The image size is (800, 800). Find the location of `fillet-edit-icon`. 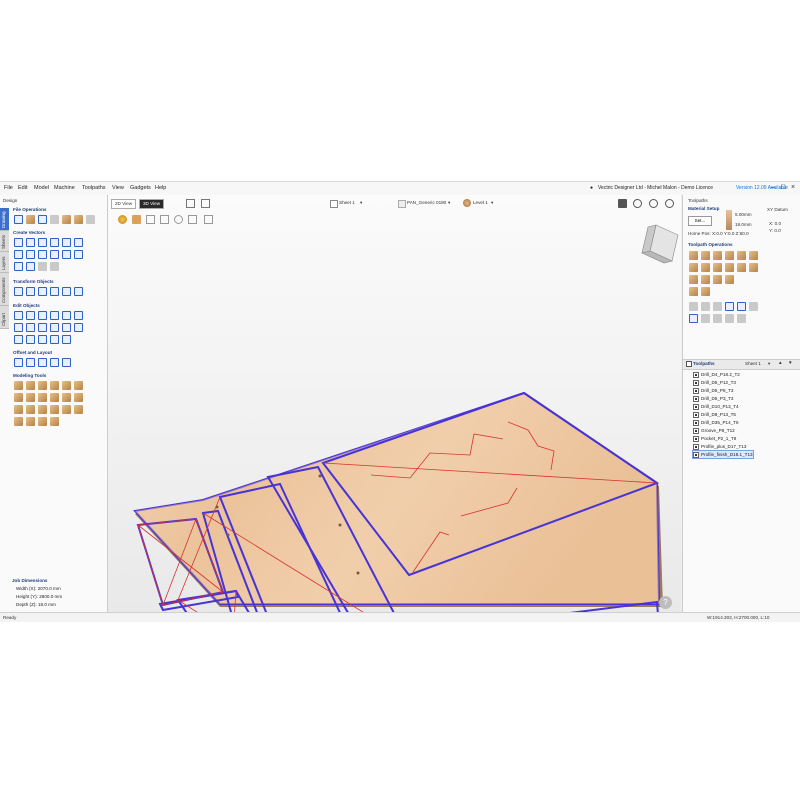

fillet-edit-icon is located at coordinates (66, 327).